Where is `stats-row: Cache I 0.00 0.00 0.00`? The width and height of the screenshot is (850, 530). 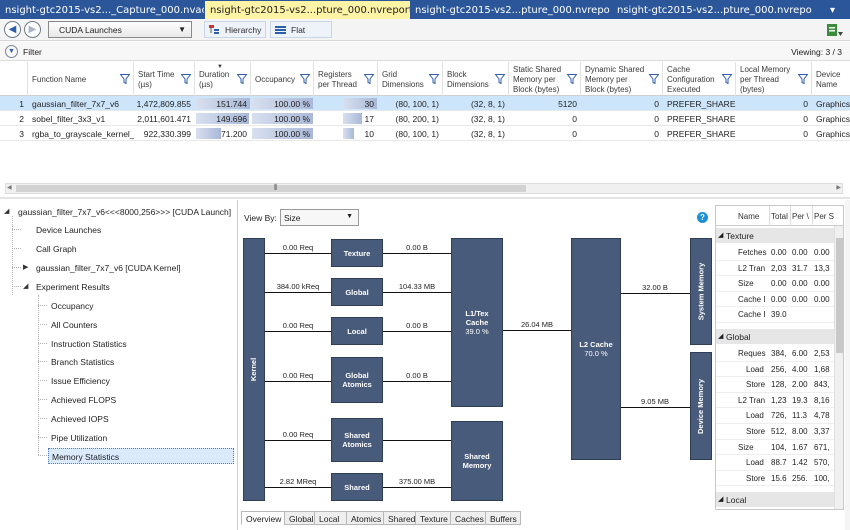 stats-row: Cache I 0.00 0.00 0.00 is located at coordinates (775, 300).